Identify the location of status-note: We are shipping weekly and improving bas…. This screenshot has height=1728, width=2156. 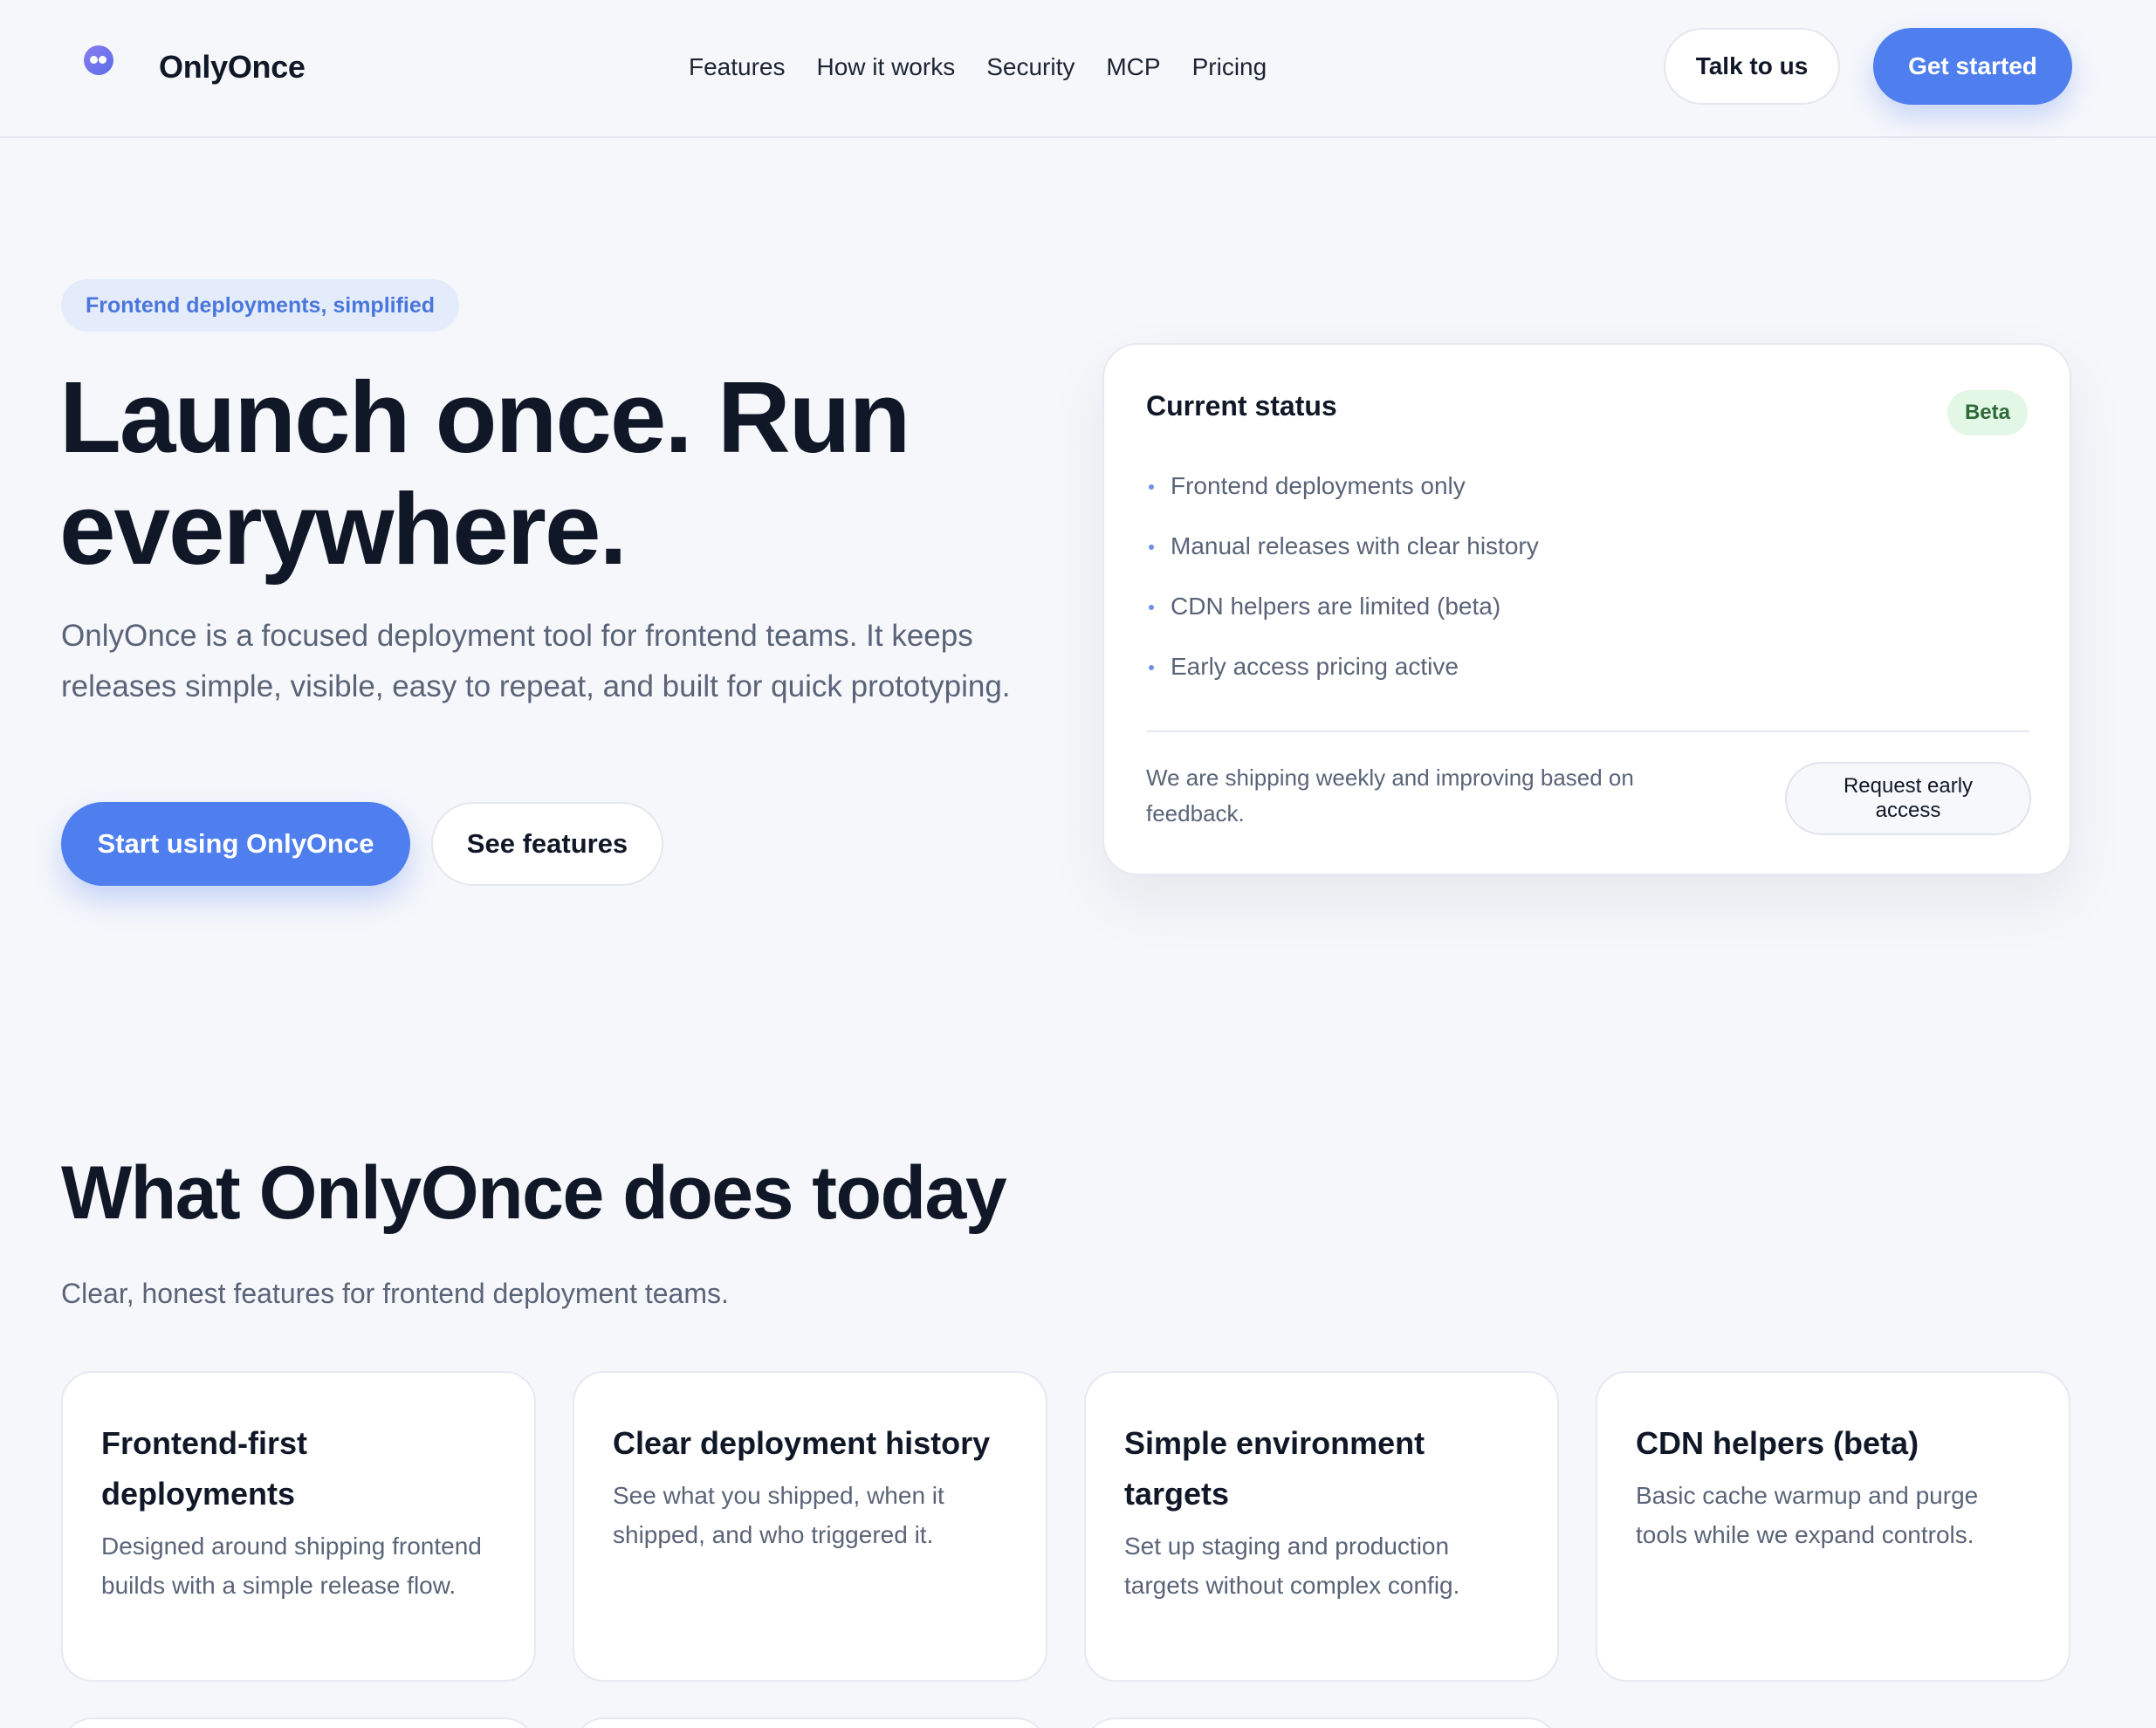
(1390, 795).